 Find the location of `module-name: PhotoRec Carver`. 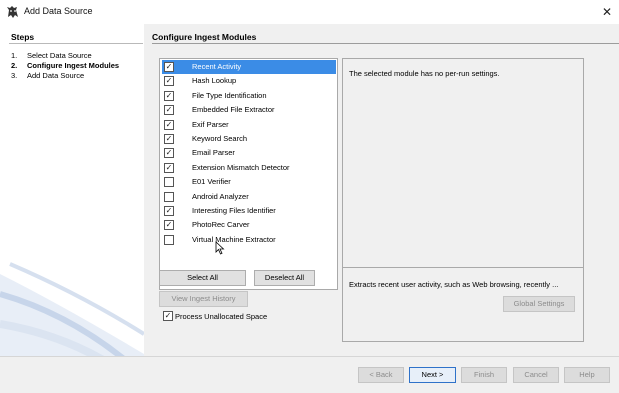

module-name: PhotoRec Carver is located at coordinates (221, 225).